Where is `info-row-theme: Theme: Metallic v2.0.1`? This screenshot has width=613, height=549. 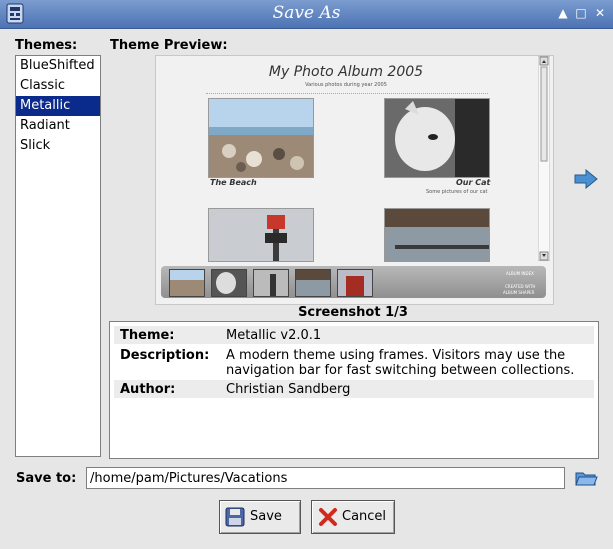
info-row-theme: Theme: Metallic v2.0.1 is located at coordinates (354, 335).